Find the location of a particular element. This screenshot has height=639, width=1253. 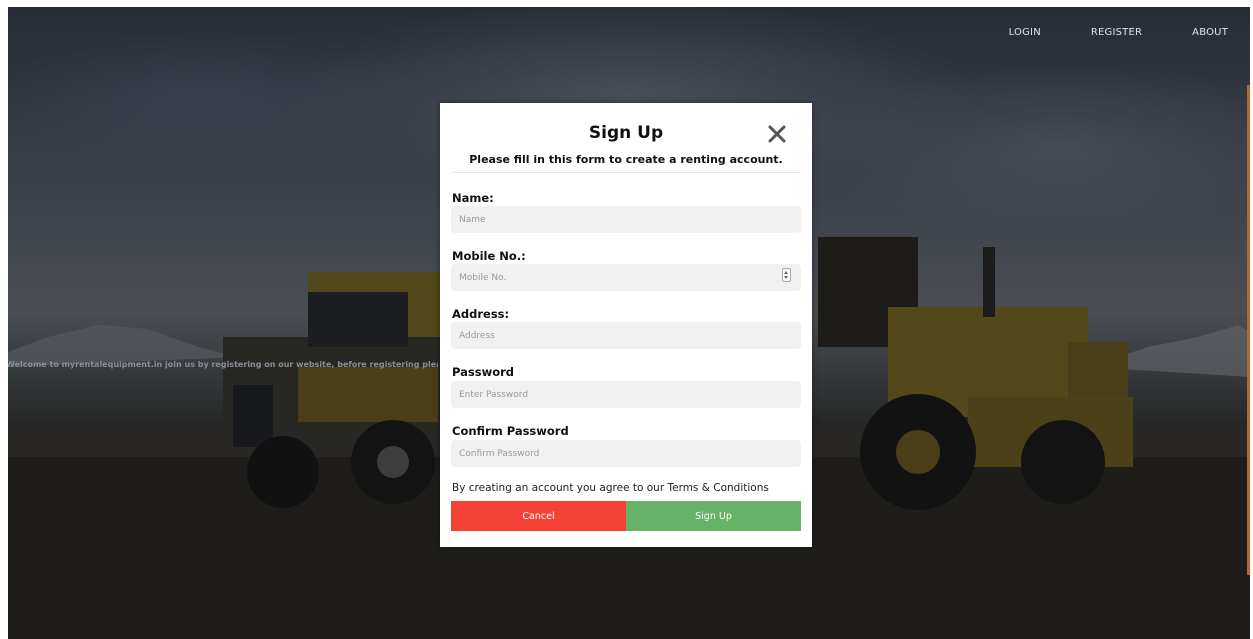

mobile-stepper-icon is located at coordinates (786, 275).